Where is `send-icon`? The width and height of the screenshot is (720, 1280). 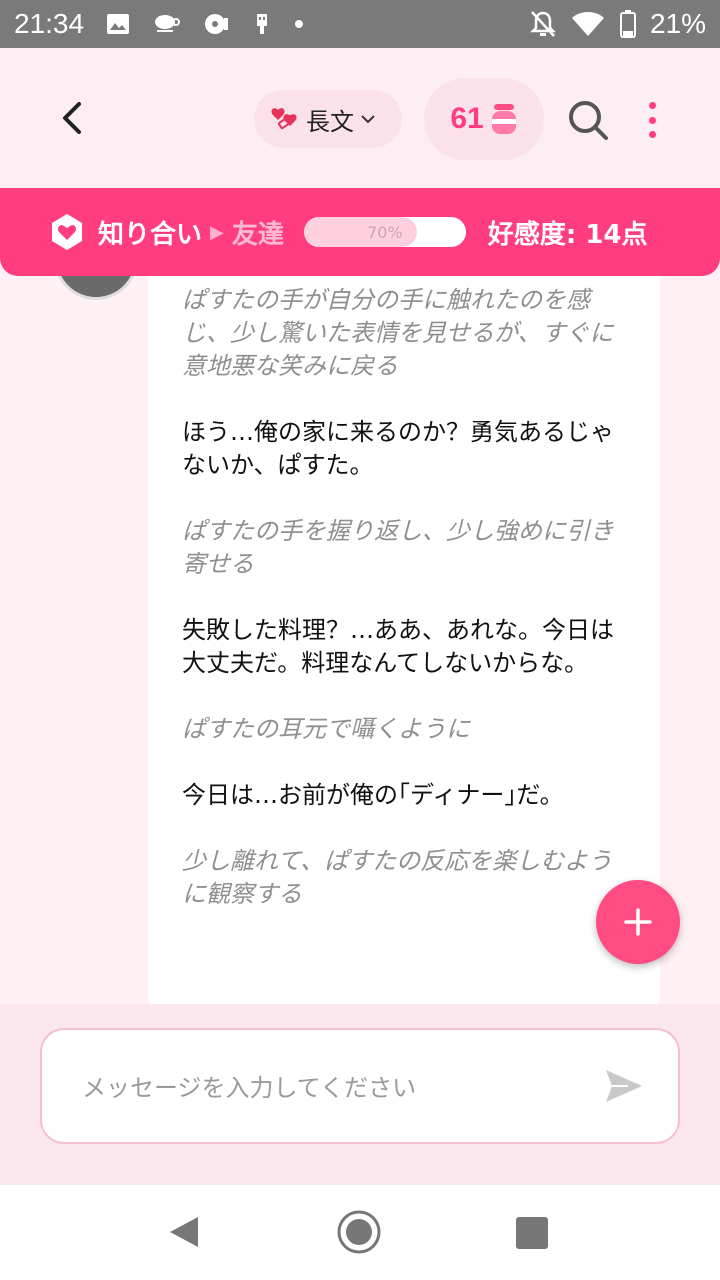 send-icon is located at coordinates (624, 1086).